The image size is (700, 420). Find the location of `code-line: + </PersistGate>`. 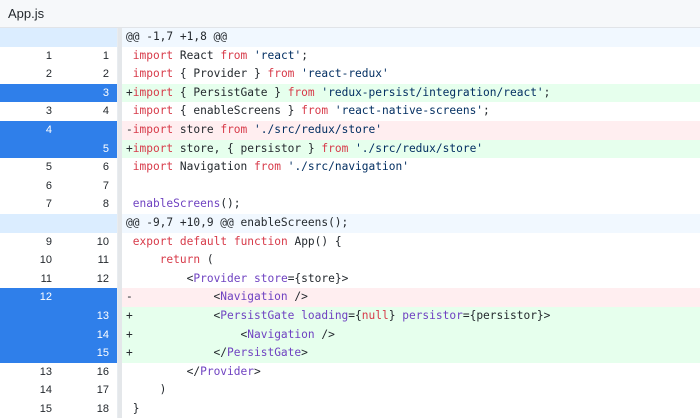

code-line: + </PersistGate> is located at coordinates (411, 353).